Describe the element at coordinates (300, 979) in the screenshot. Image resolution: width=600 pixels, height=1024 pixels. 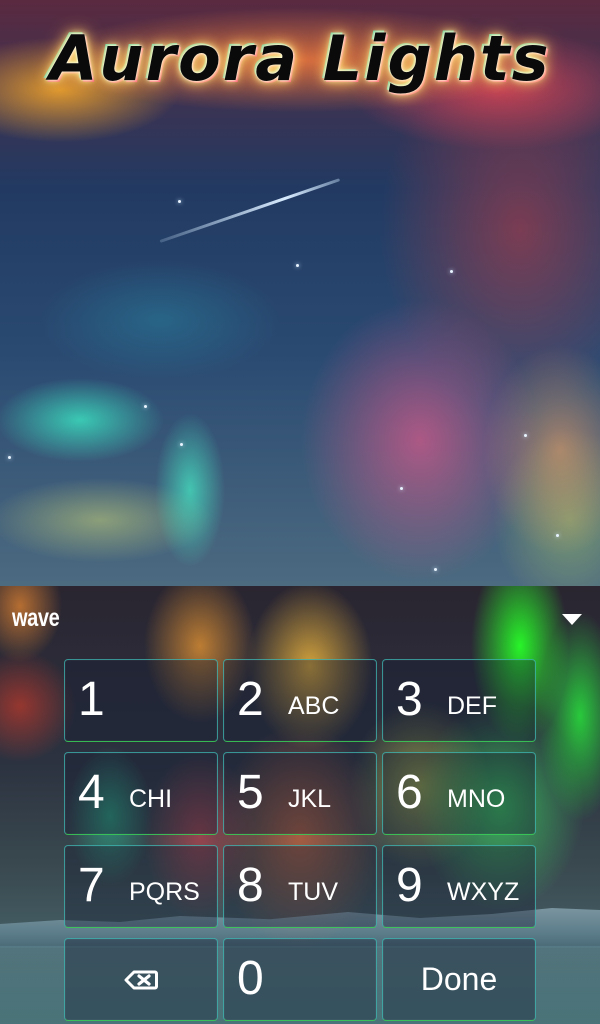
I see `key-0: 0` at that location.